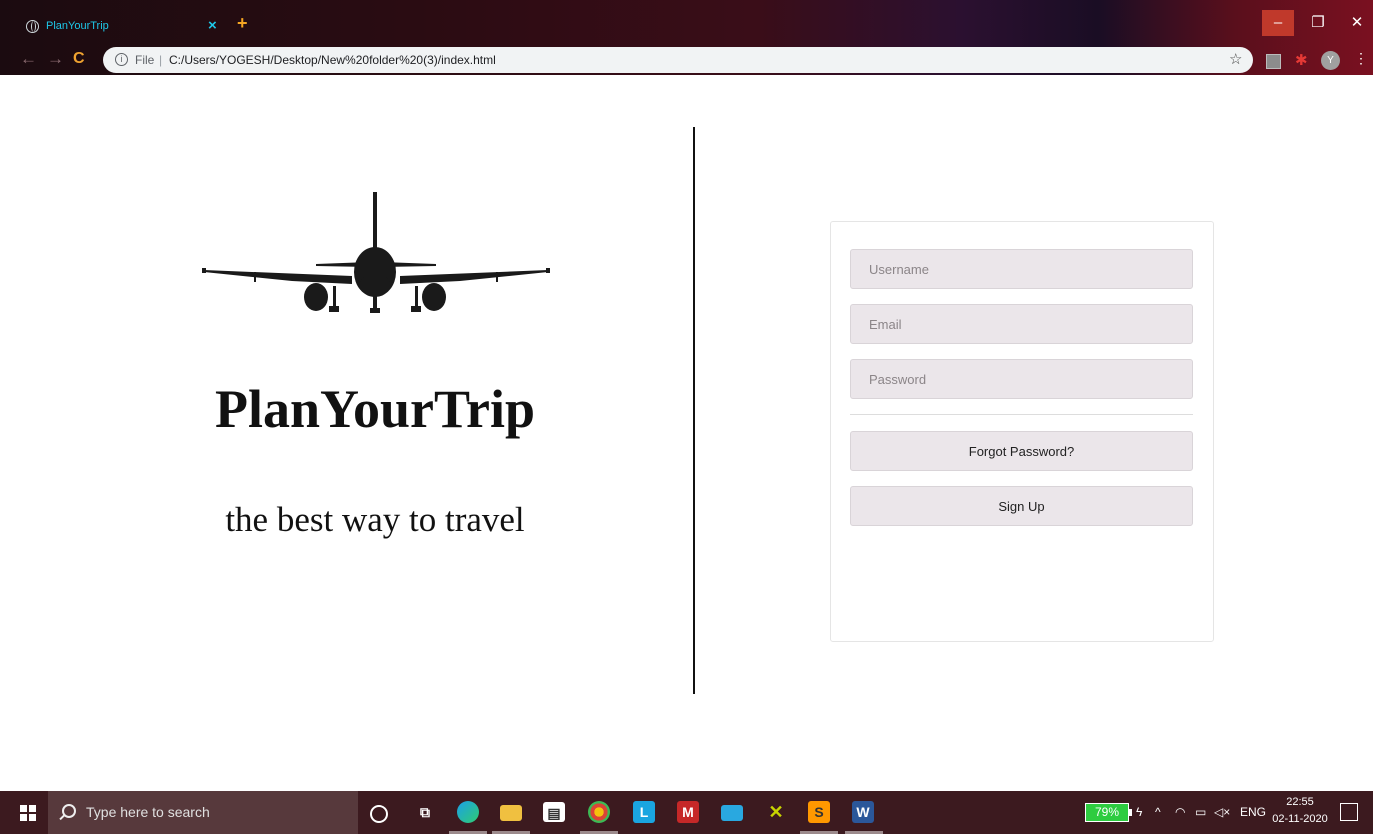 The height and width of the screenshot is (834, 1373). What do you see at coordinates (1253, 812) in the screenshot?
I see `language-indicator: ENG` at bounding box center [1253, 812].